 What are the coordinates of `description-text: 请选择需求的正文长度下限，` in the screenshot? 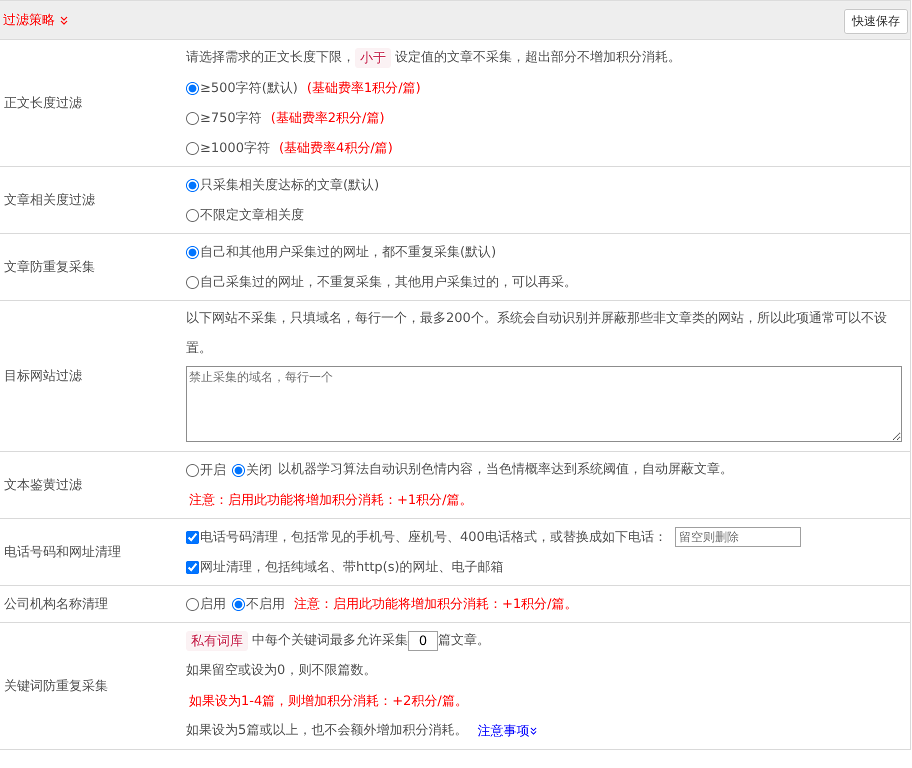 It's located at (270, 58).